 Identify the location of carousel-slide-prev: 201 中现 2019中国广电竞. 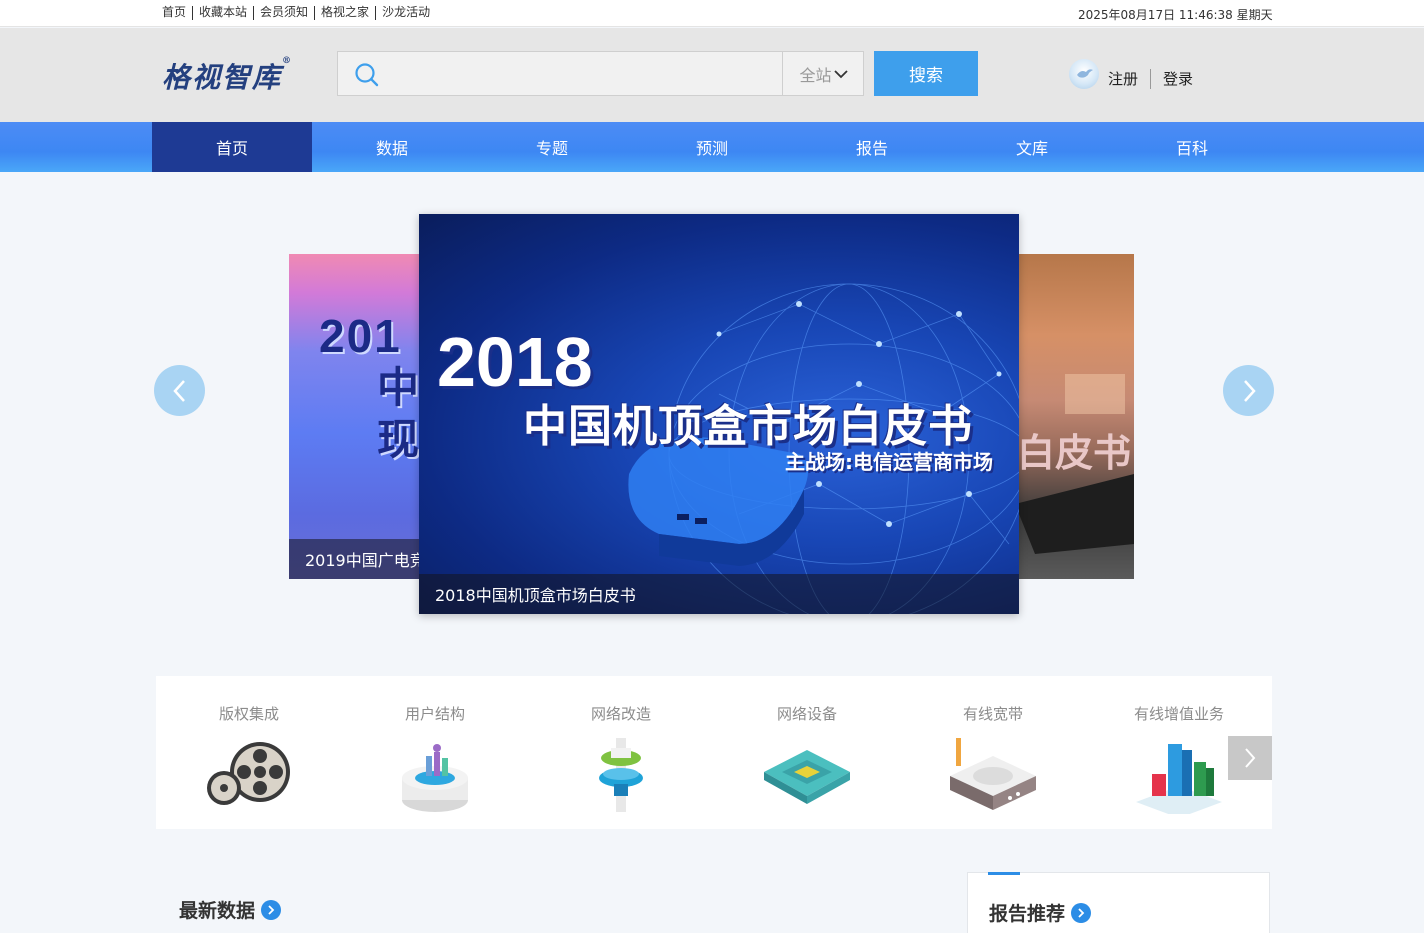
(359, 416).